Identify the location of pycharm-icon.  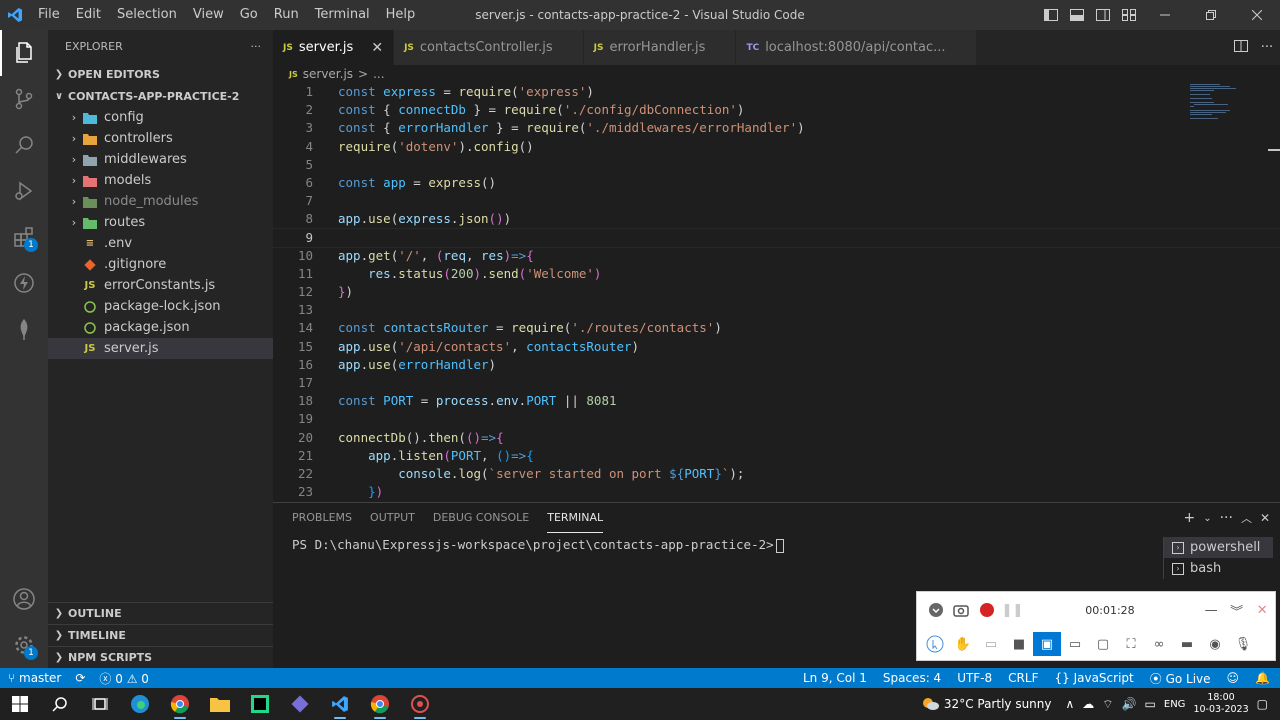
(260, 704).